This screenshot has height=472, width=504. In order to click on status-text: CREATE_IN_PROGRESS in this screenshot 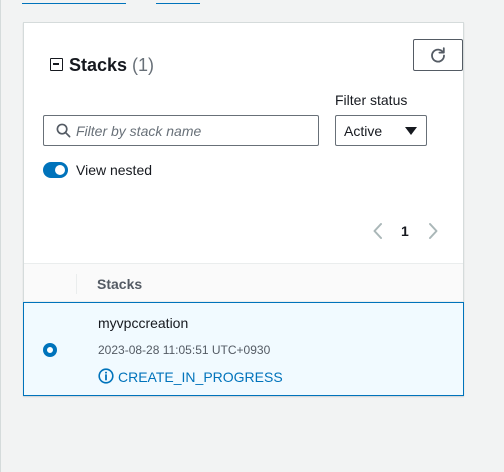, I will do `click(200, 377)`.